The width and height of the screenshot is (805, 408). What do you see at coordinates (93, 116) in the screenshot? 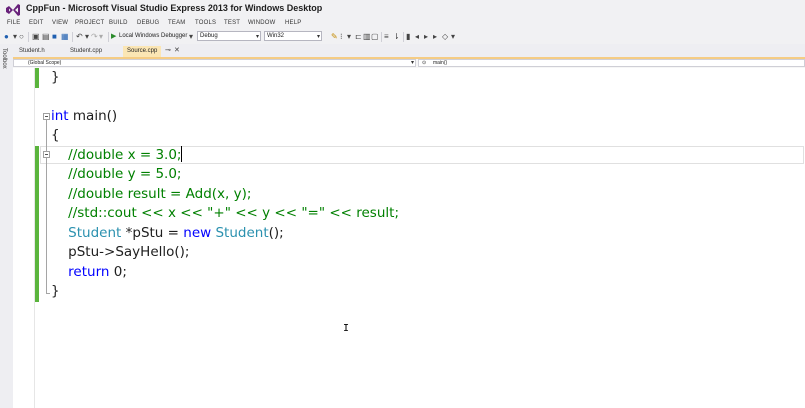
I see `code-token: main()` at bounding box center [93, 116].